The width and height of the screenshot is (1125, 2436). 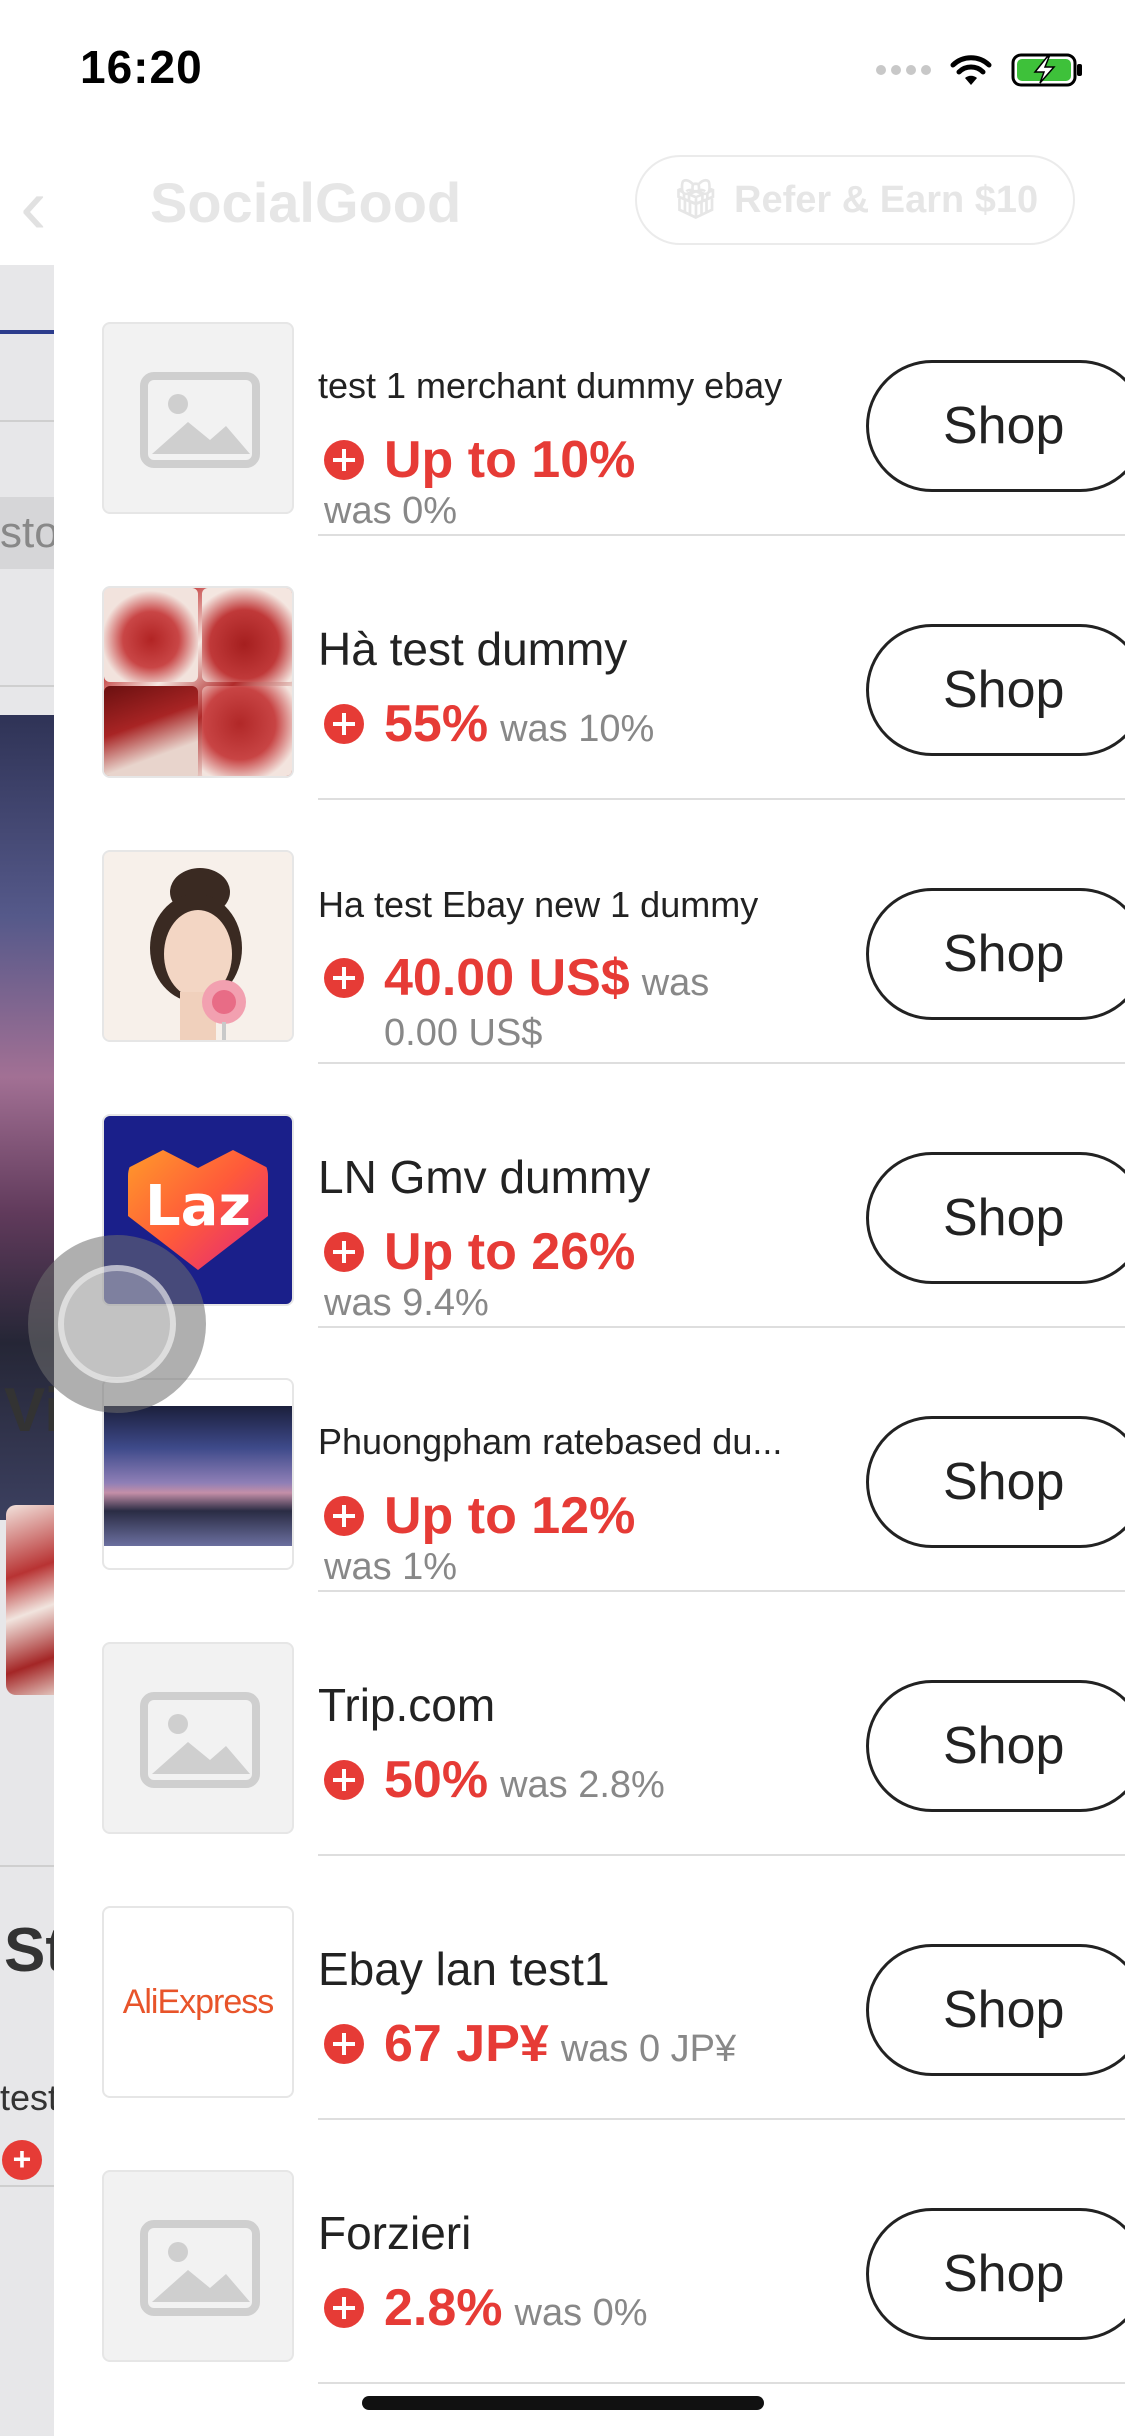 I want to click on previous-rate-value: 0.00 US$, so click(x=463, y=1033).